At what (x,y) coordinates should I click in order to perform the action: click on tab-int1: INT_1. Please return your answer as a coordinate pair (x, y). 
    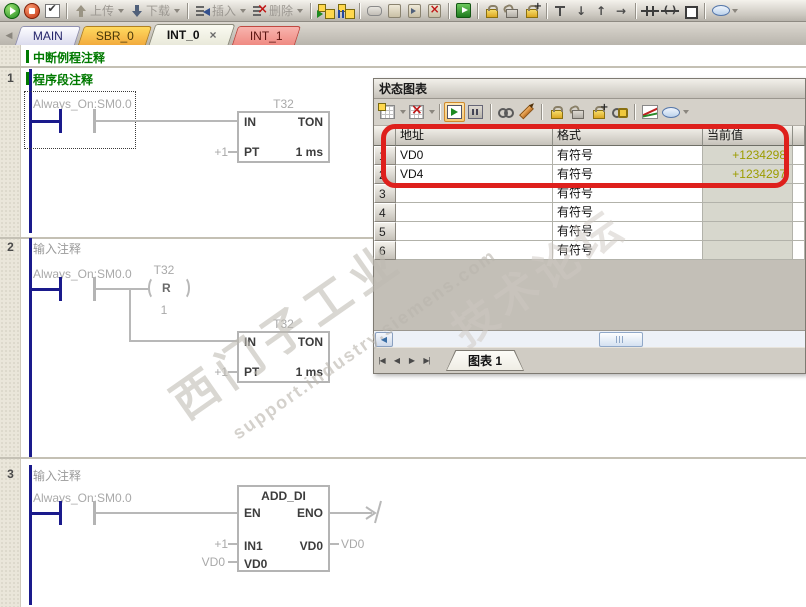
    Looking at the image, I should click on (266, 35).